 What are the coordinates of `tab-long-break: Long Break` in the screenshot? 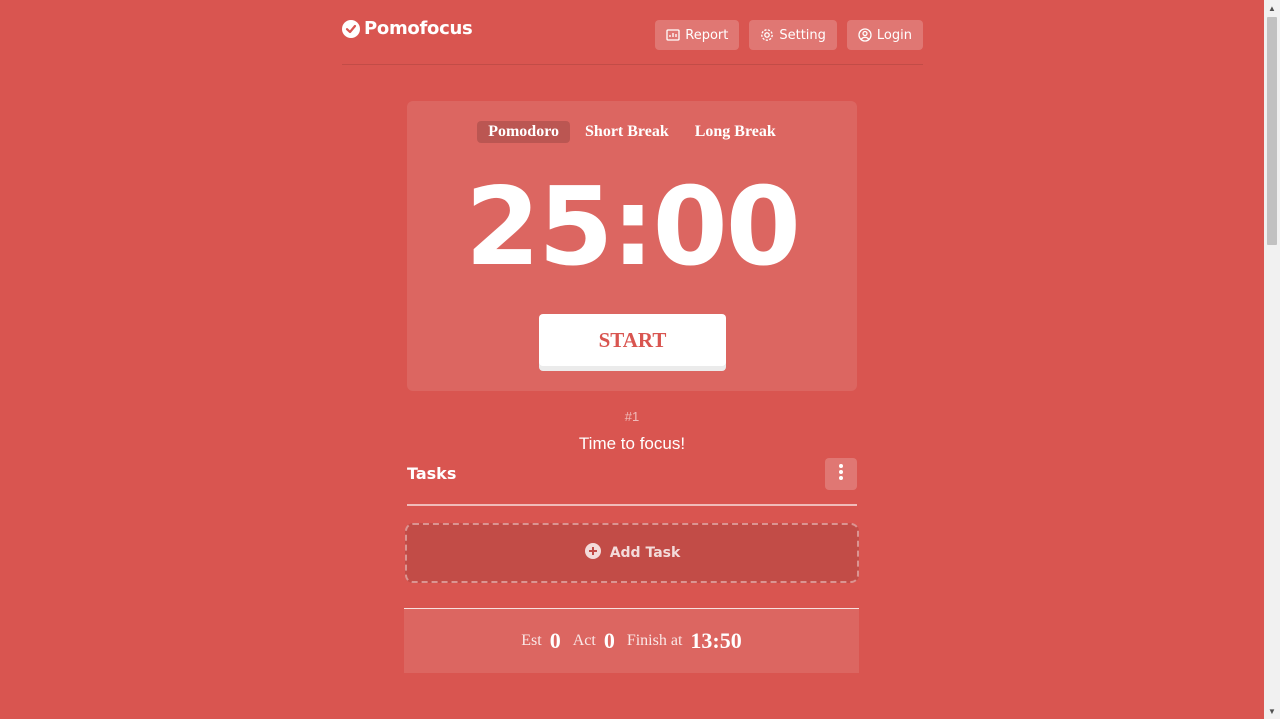 It's located at (735, 132).